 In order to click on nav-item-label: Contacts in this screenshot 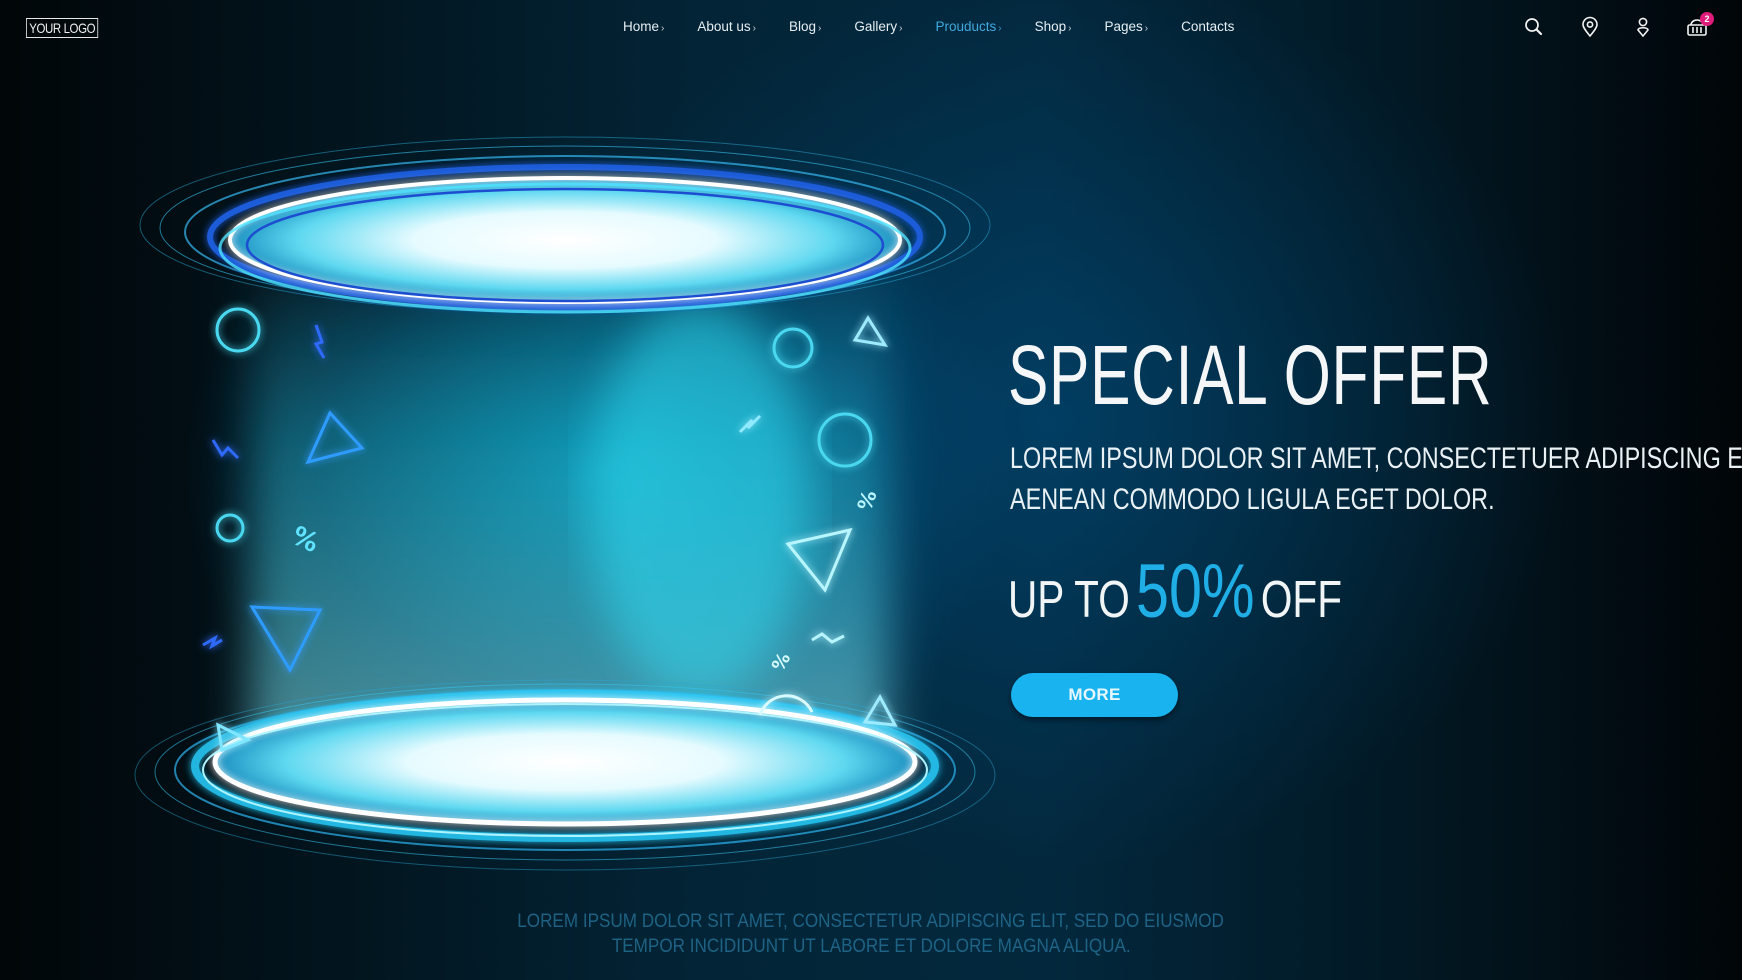, I will do `click(1208, 26)`.